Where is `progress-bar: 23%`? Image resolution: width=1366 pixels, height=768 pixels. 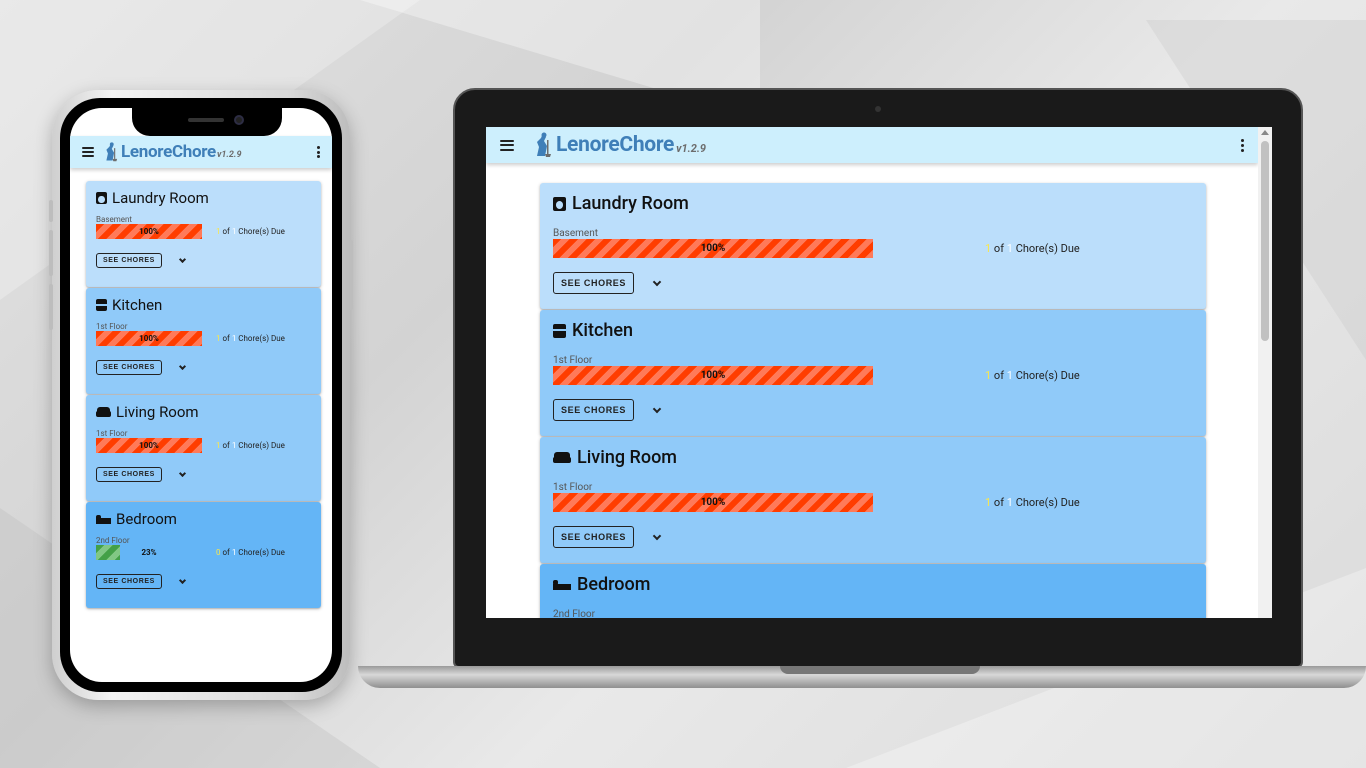
progress-bar: 23% is located at coordinates (149, 552).